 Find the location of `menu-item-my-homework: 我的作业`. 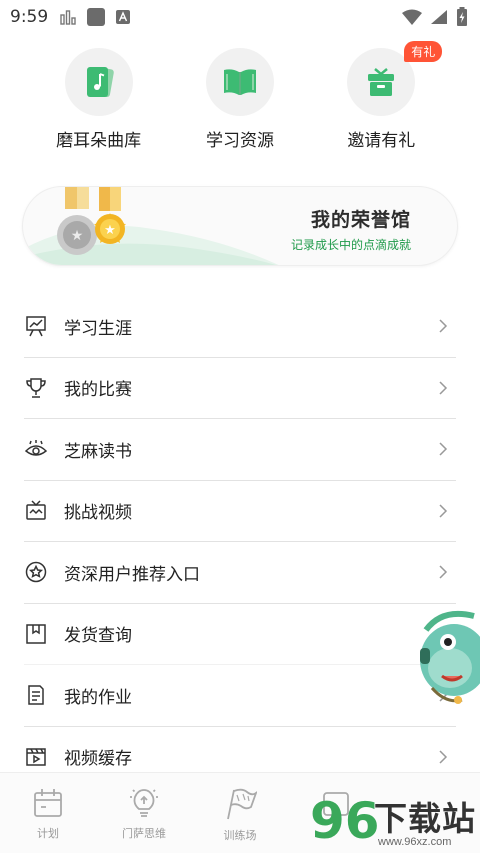

menu-item-my-homework: 我的作业 is located at coordinates (240, 696).